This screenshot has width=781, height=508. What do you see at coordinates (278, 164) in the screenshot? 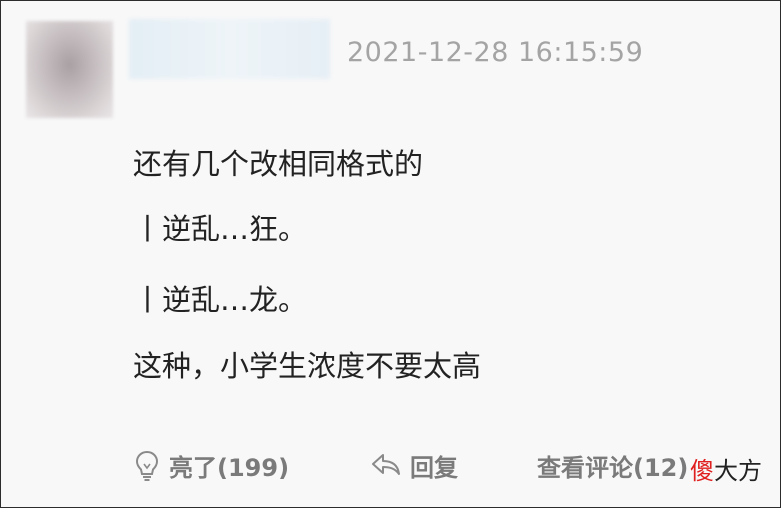
I see `comment-line: 还有几个改相同格式的` at bounding box center [278, 164].